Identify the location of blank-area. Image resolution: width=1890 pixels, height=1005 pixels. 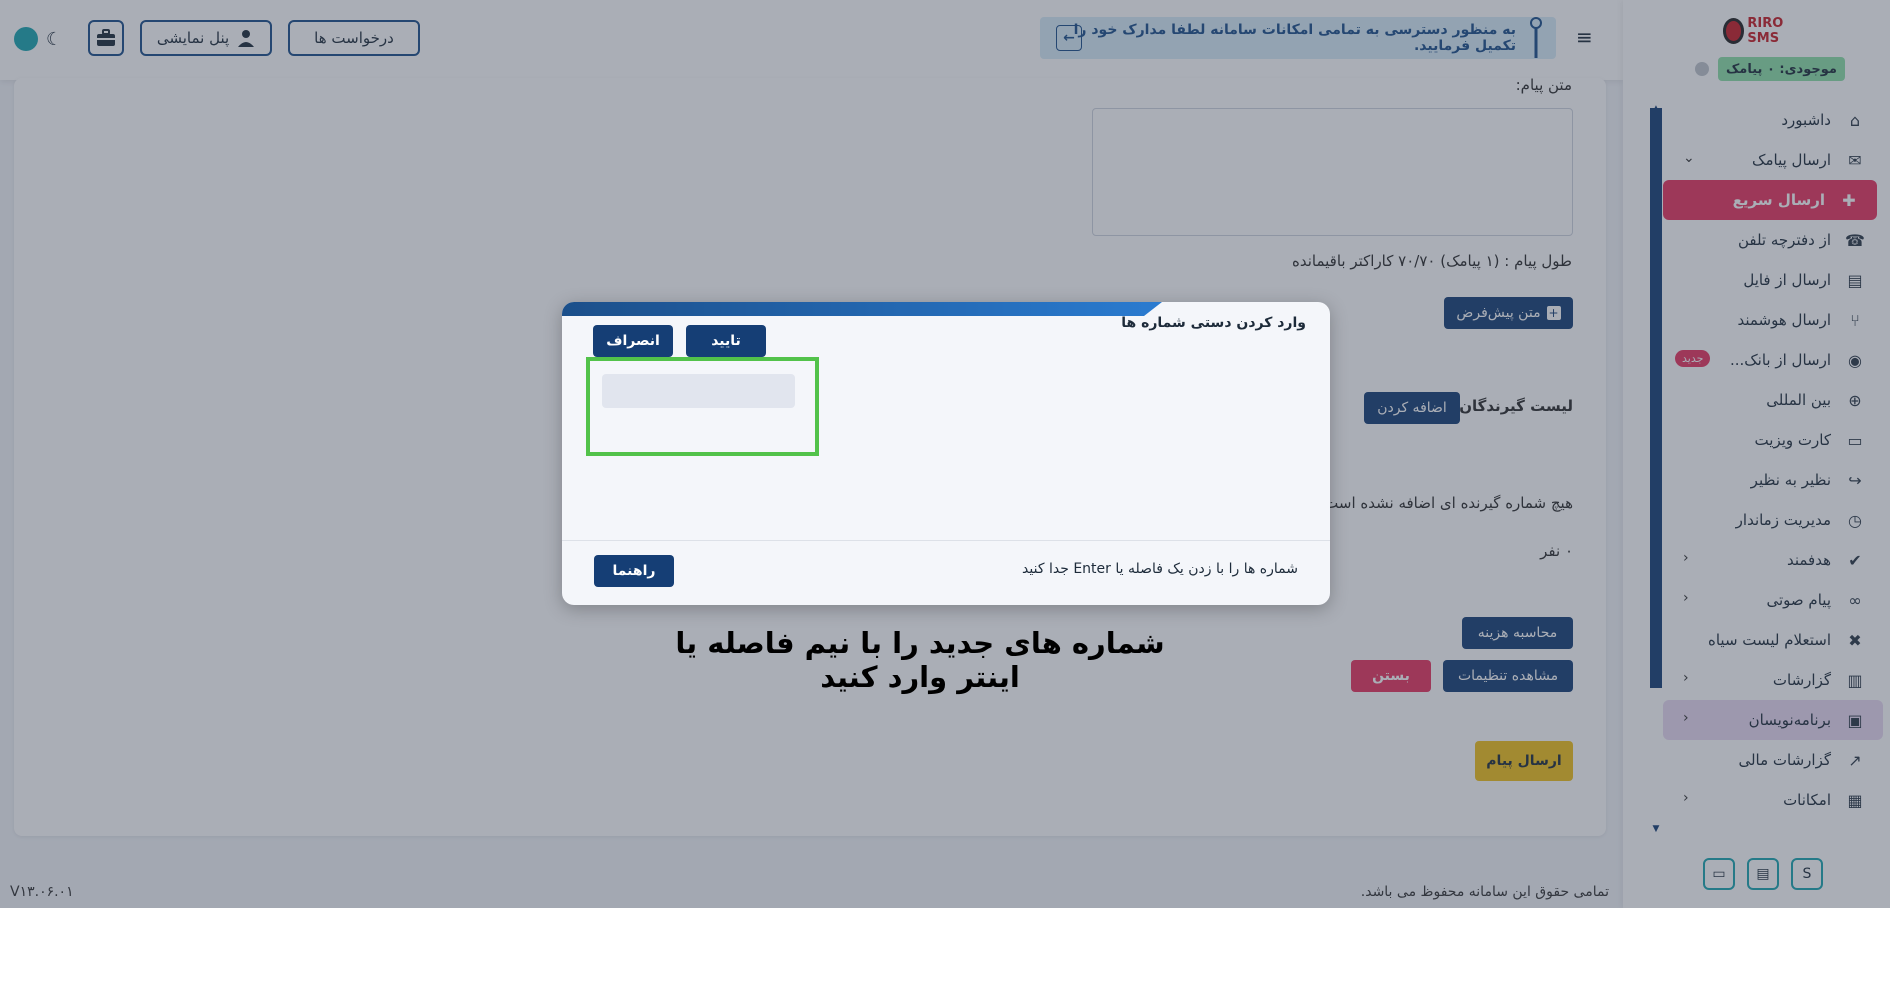
(945, 956).